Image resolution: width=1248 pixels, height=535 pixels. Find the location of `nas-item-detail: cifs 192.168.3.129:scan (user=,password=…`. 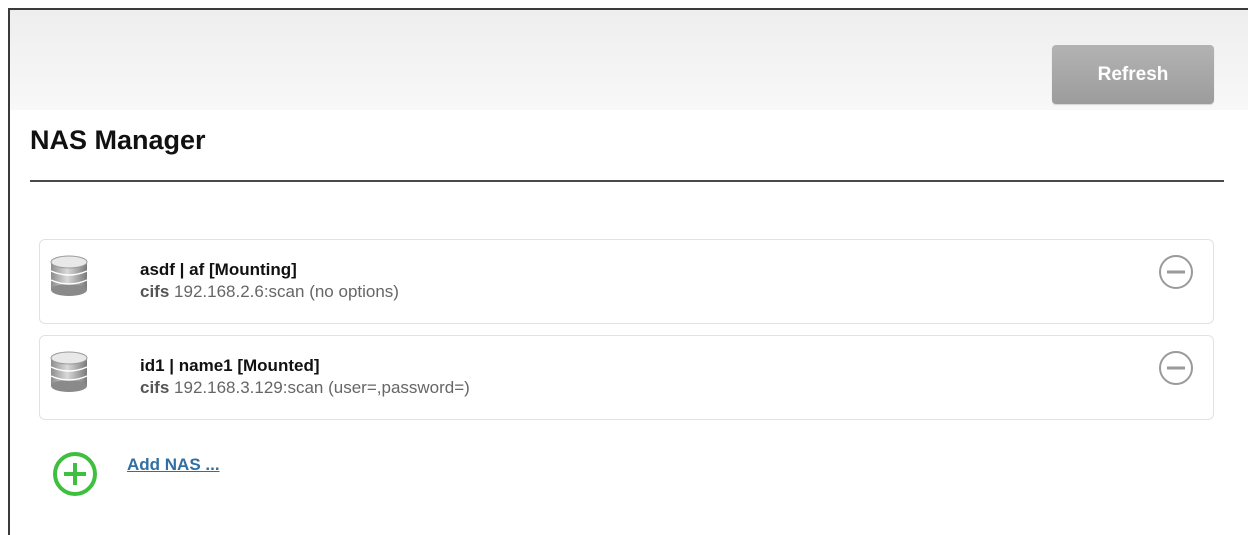

nas-item-detail: cifs 192.168.3.129:scan (user=,password=… is located at coordinates (305, 388).